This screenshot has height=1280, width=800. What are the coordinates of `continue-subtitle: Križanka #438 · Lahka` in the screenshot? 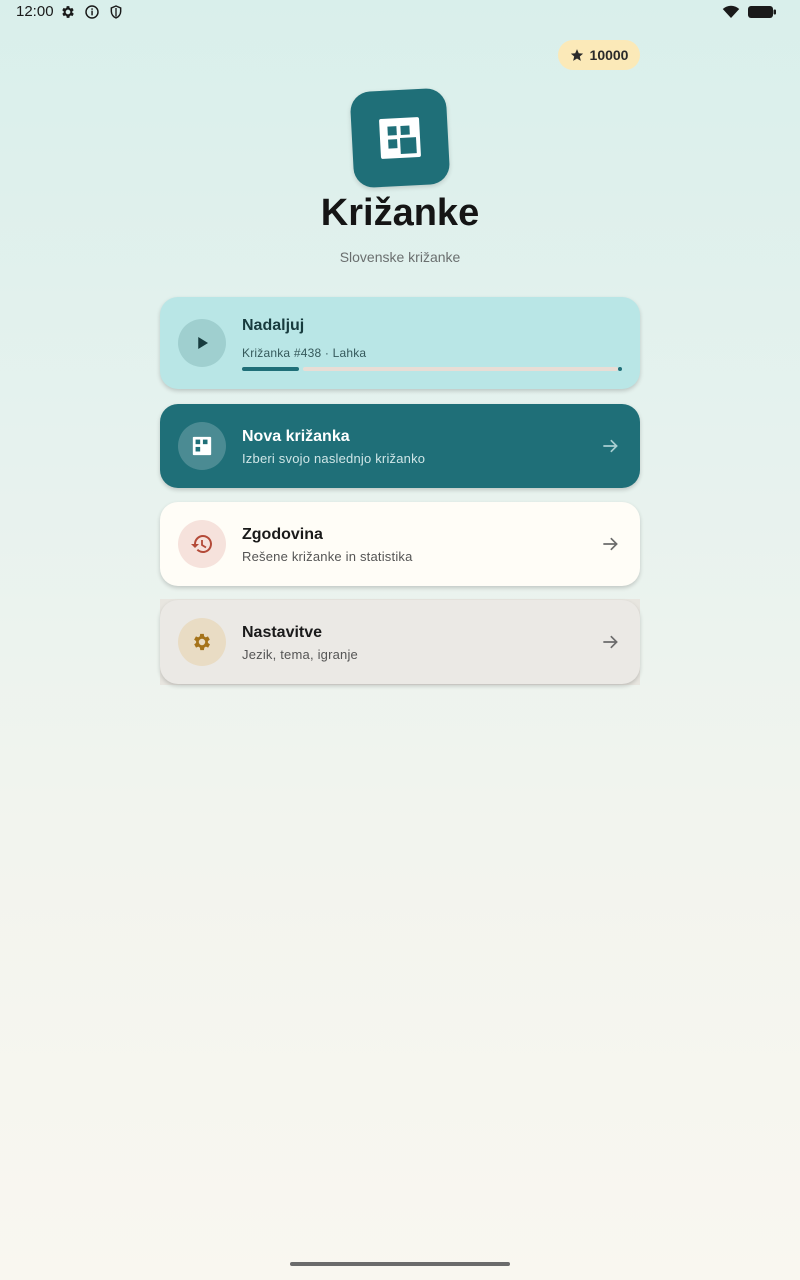 It's located at (304, 353).